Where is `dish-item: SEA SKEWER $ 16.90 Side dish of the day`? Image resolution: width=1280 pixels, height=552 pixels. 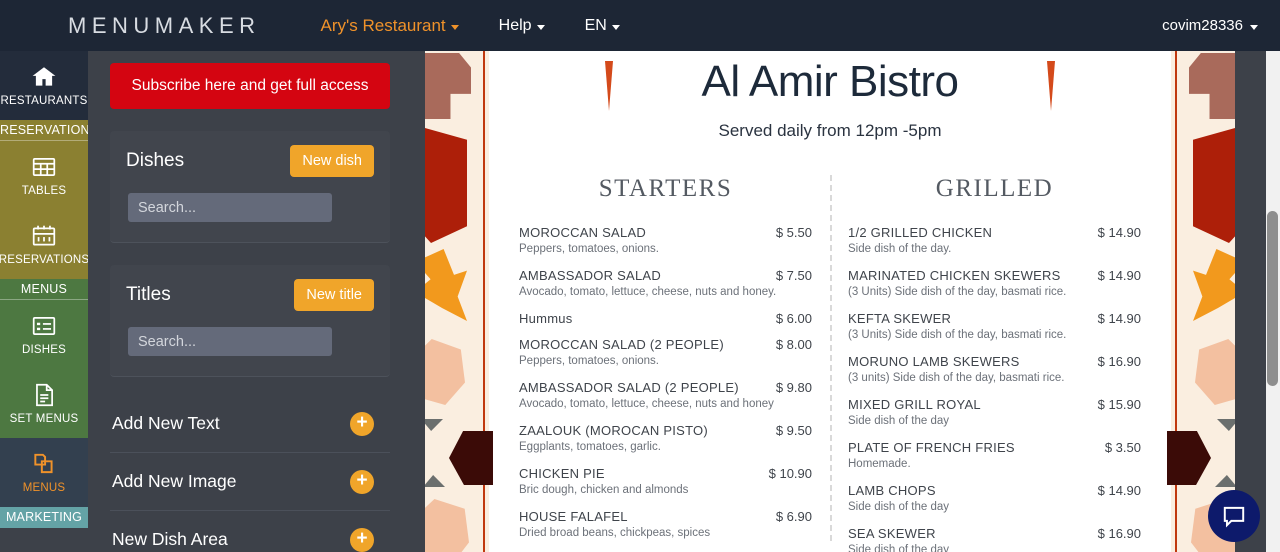
dish-item: SEA SKEWER $ 16.90 Side dish of the day is located at coordinates (994, 539).